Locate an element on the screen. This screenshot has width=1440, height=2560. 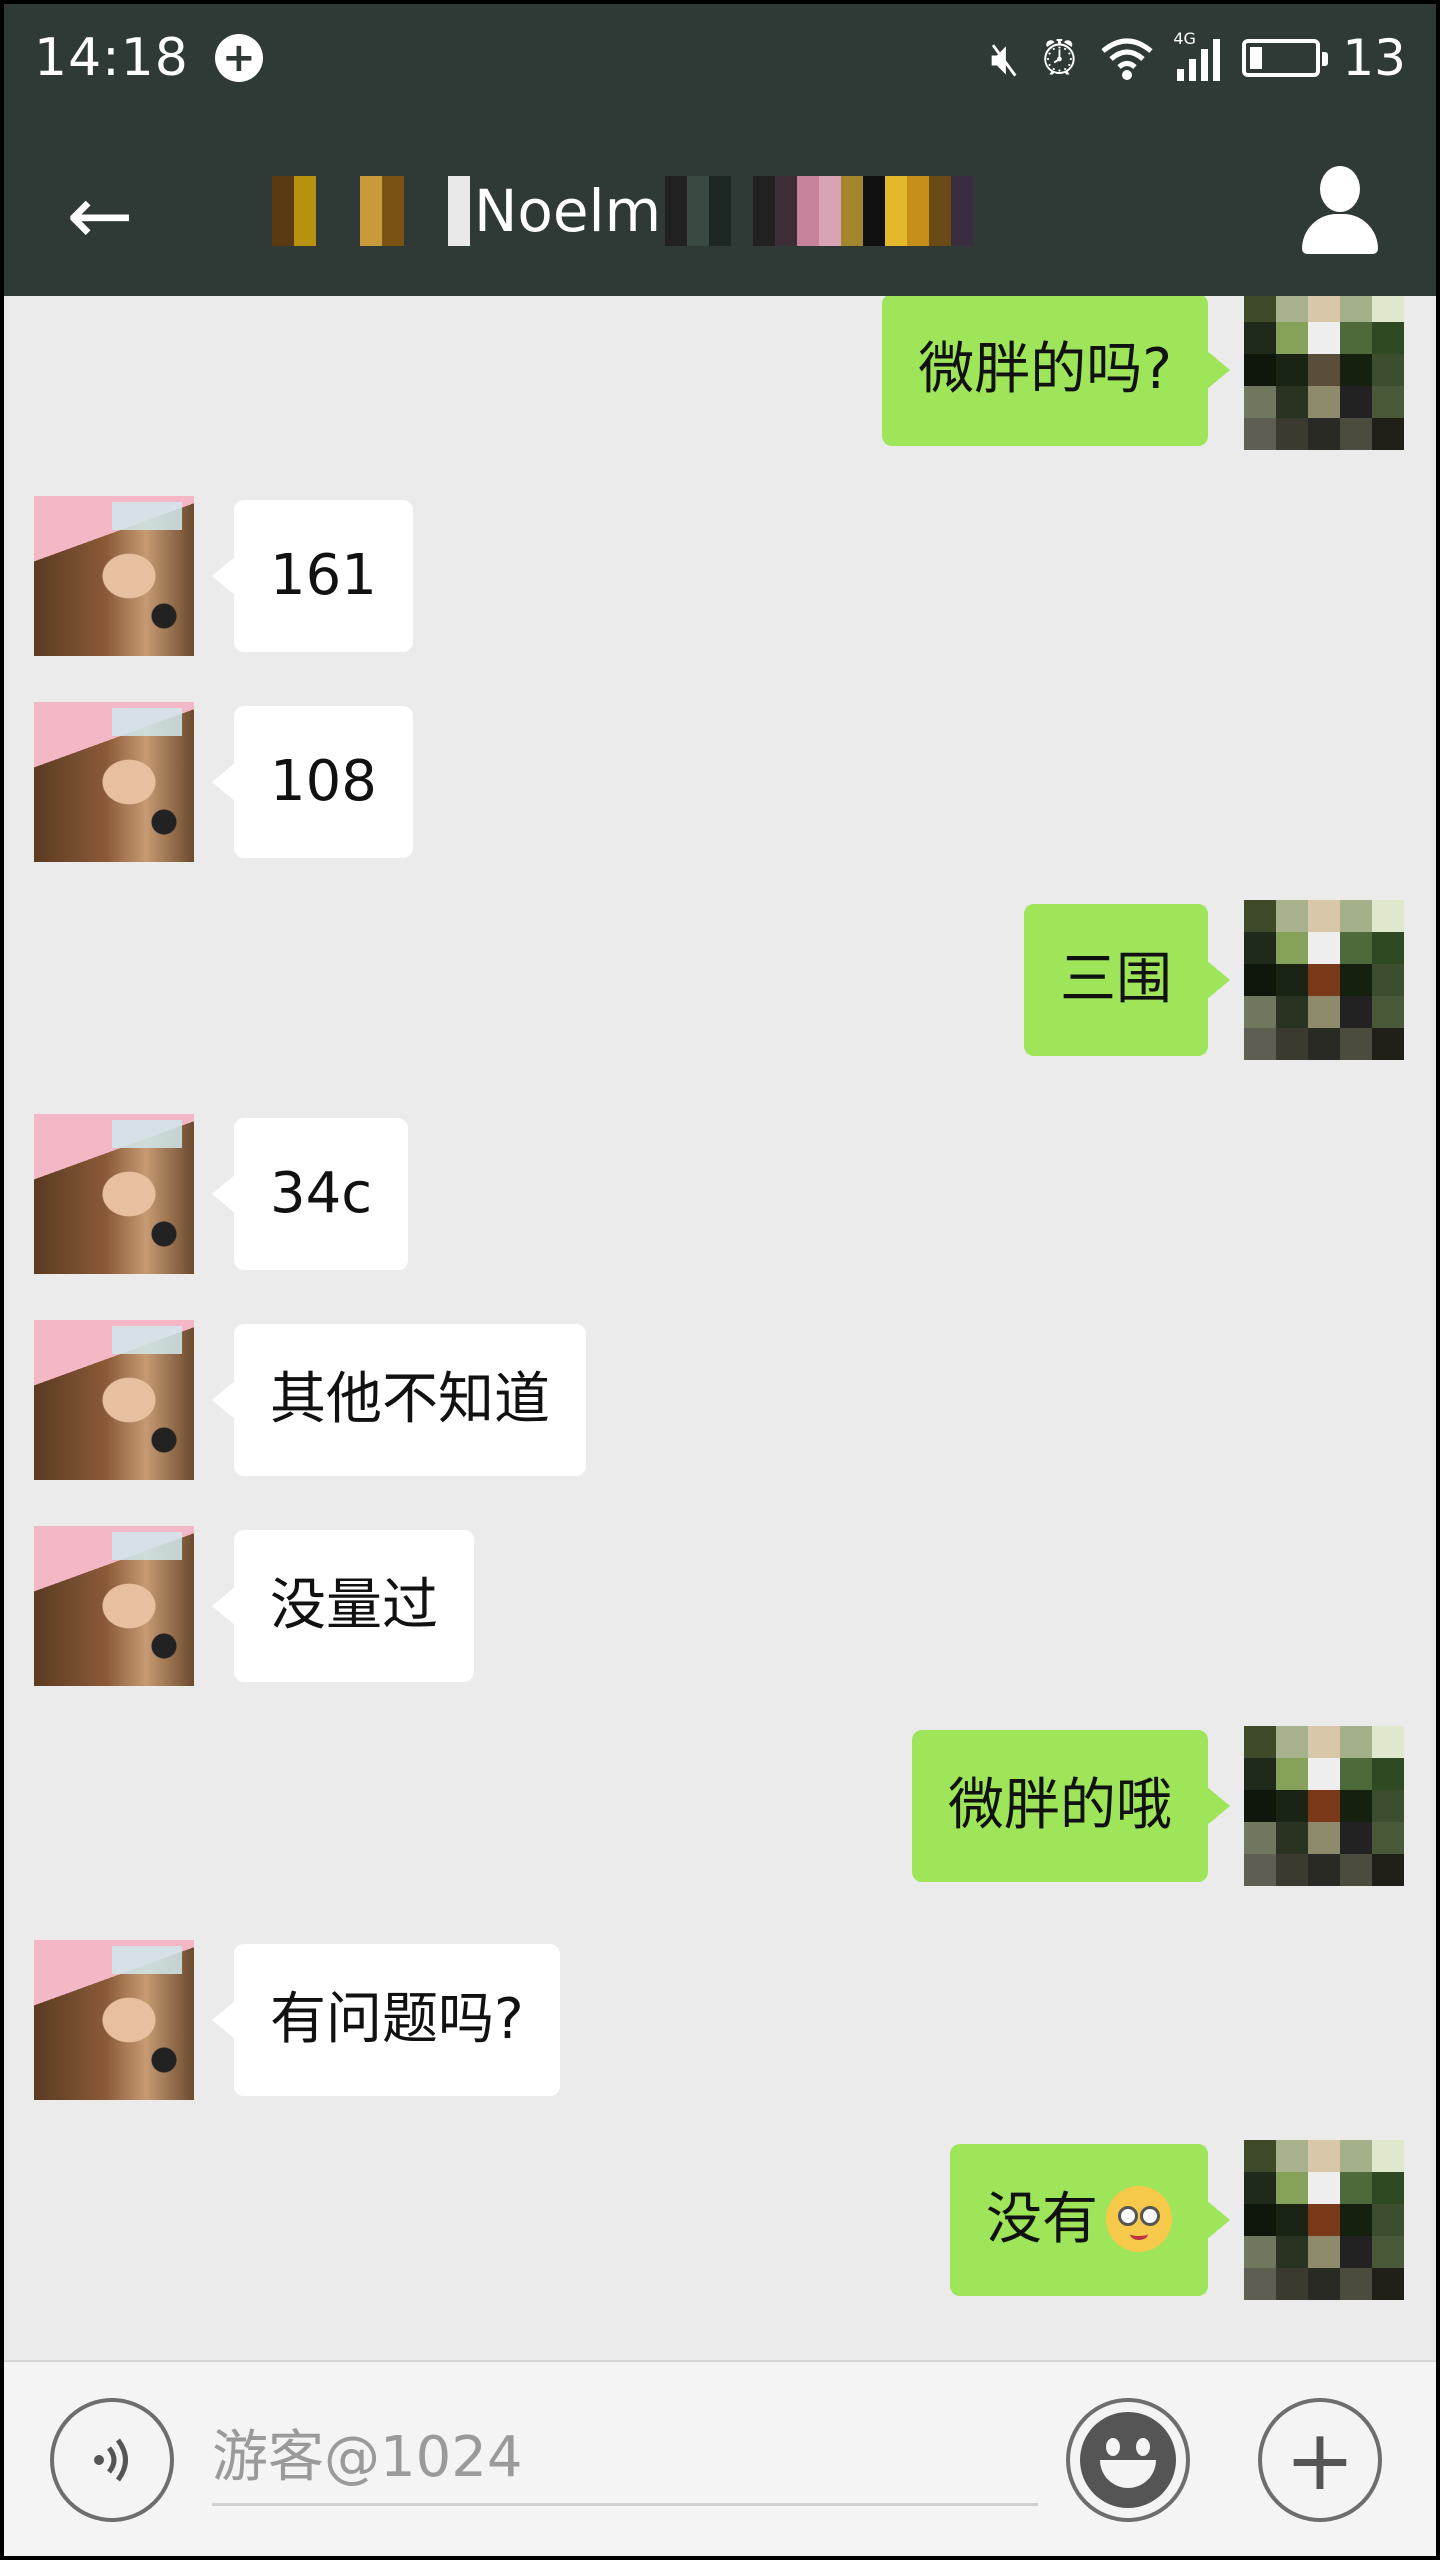
network-type-label: 4G is located at coordinates (1184, 38).